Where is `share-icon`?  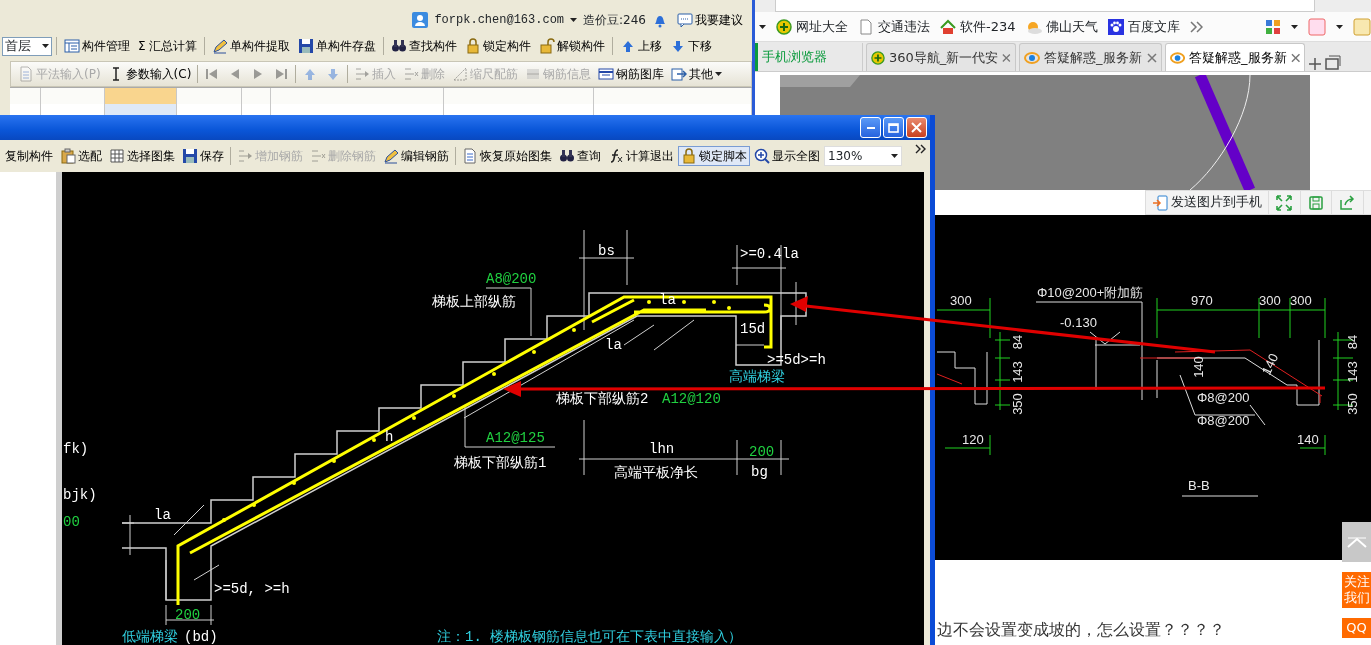 share-icon is located at coordinates (1347, 202).